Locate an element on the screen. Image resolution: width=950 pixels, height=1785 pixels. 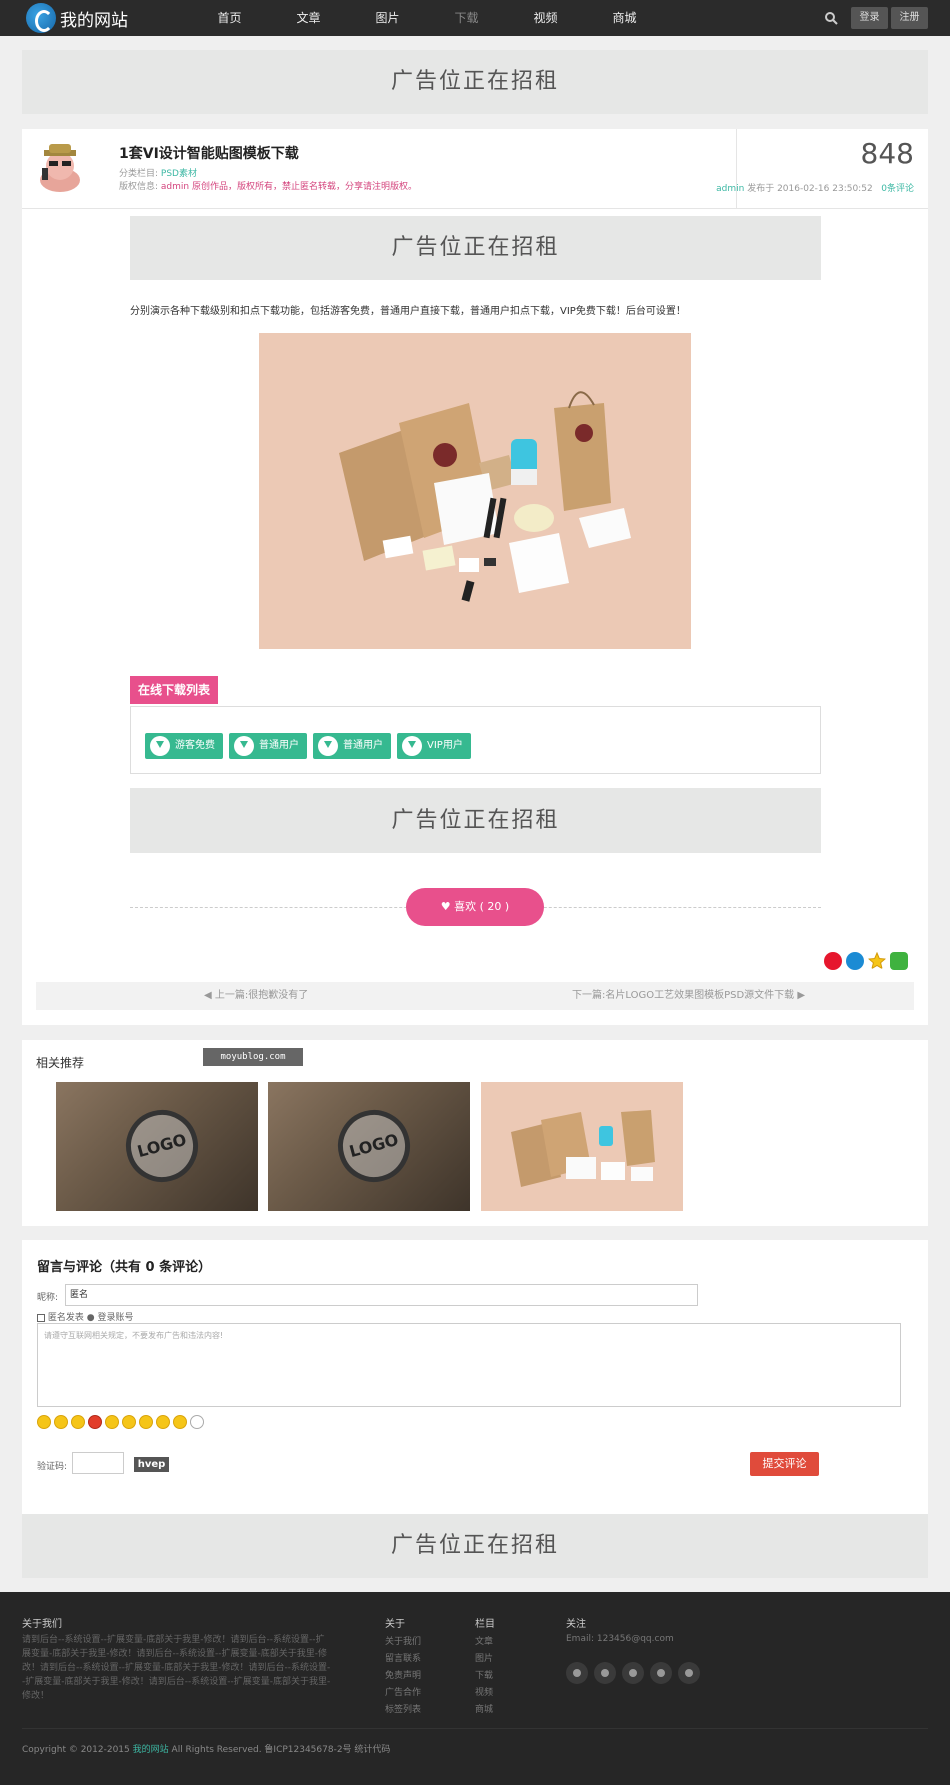
download-list-title: 在线下载列表 is located at coordinates (174, 690).